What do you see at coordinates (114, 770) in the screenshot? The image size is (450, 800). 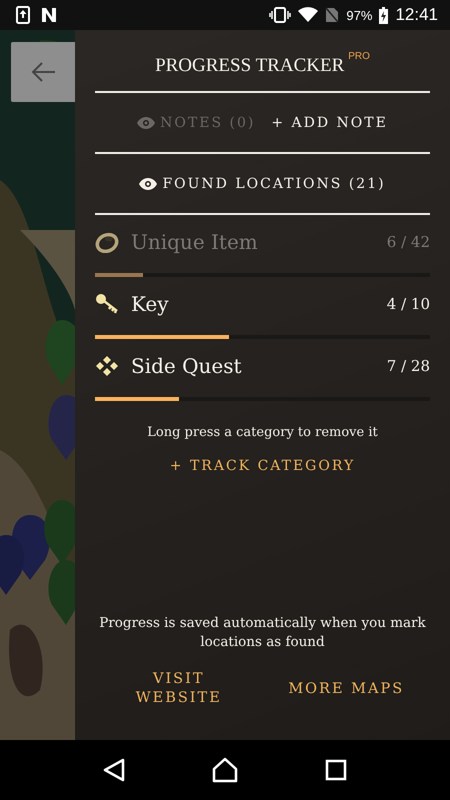 I see `back-icon` at bounding box center [114, 770].